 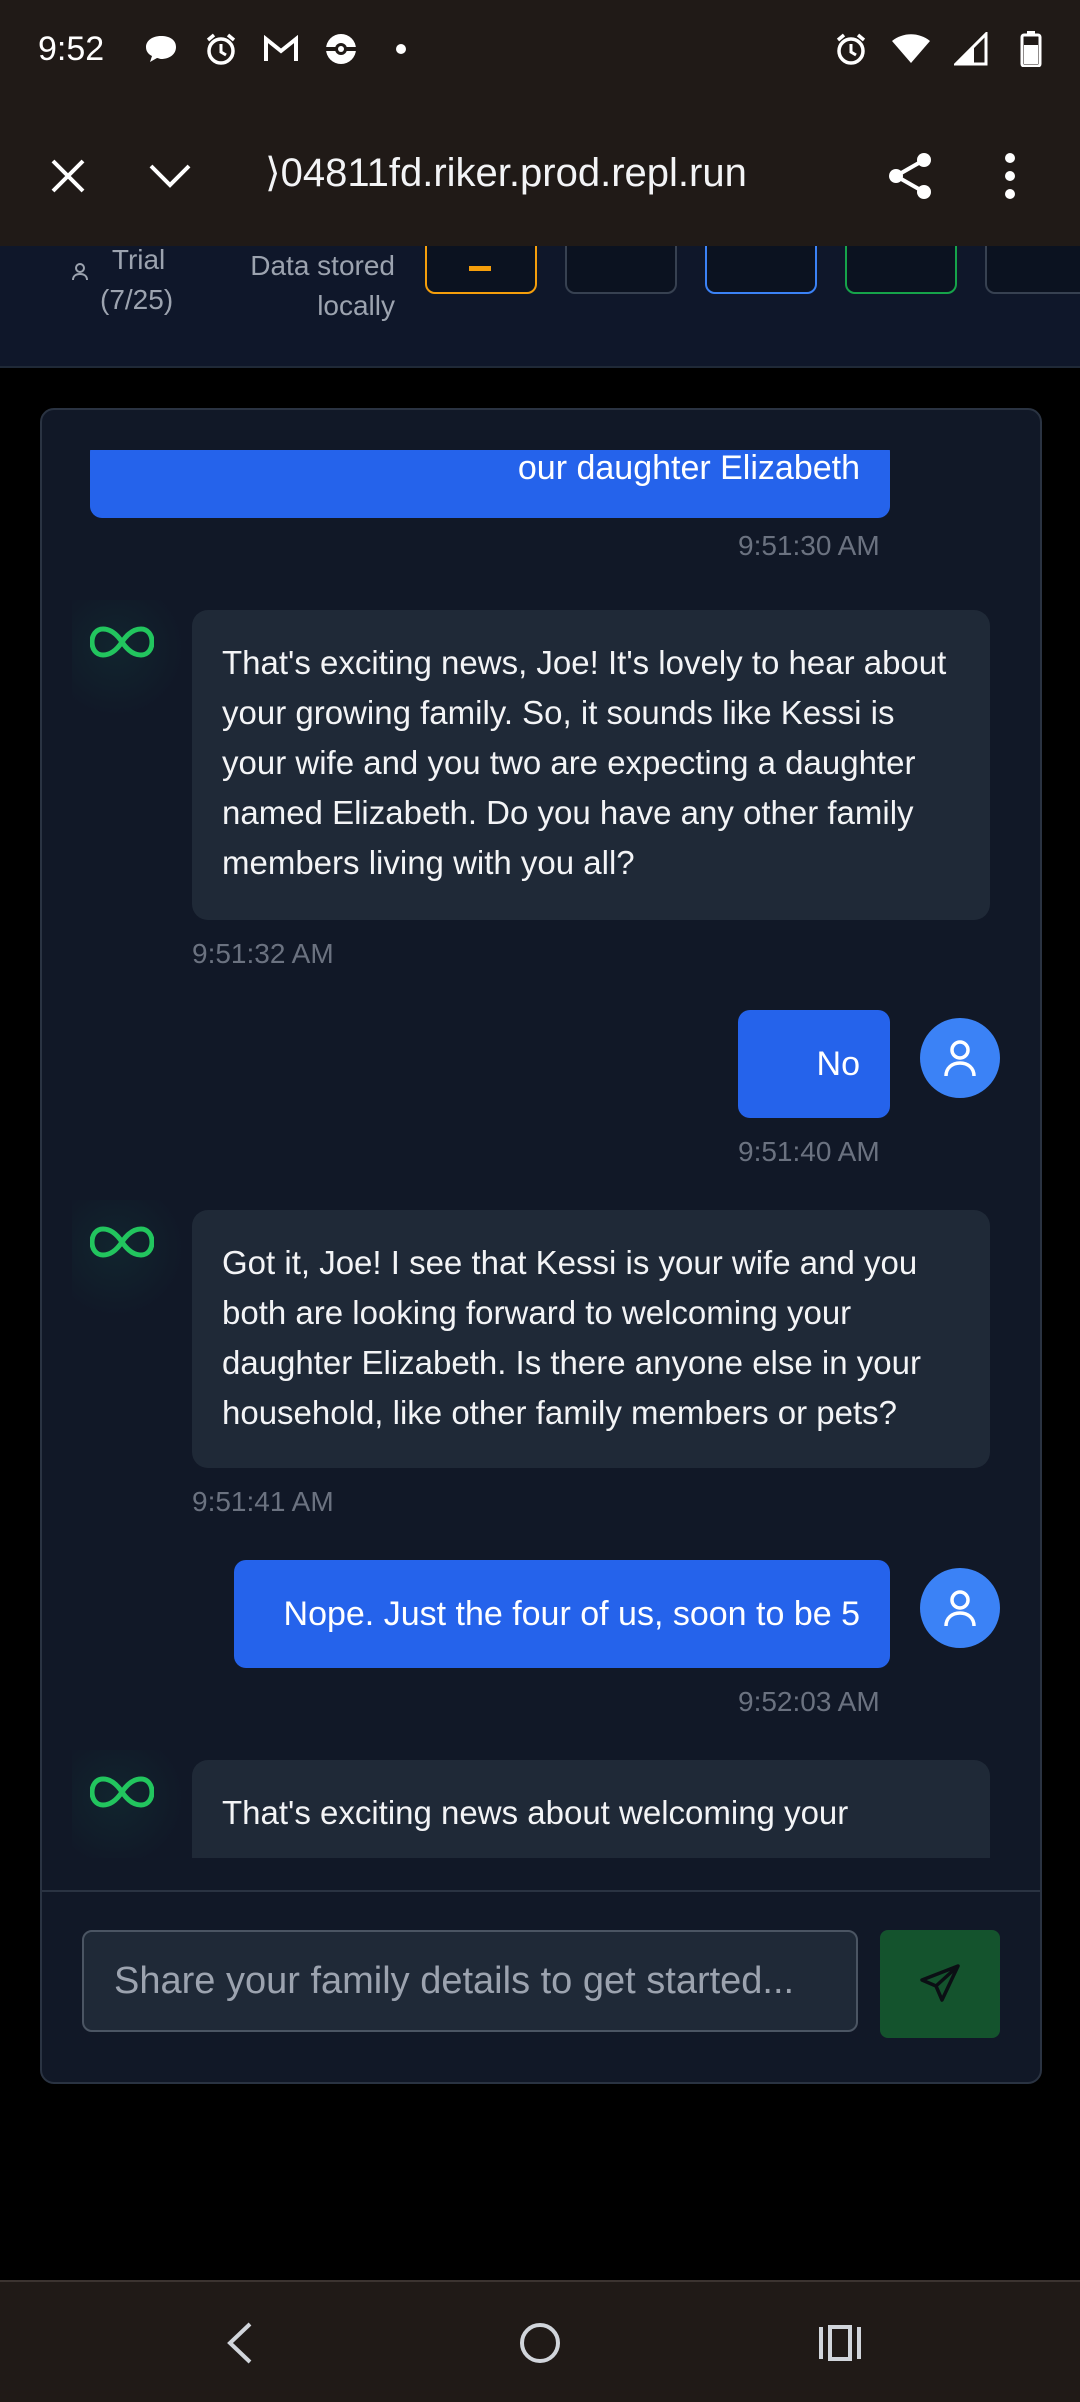 What do you see at coordinates (161, 49) in the screenshot?
I see `chat-bubble-icon` at bounding box center [161, 49].